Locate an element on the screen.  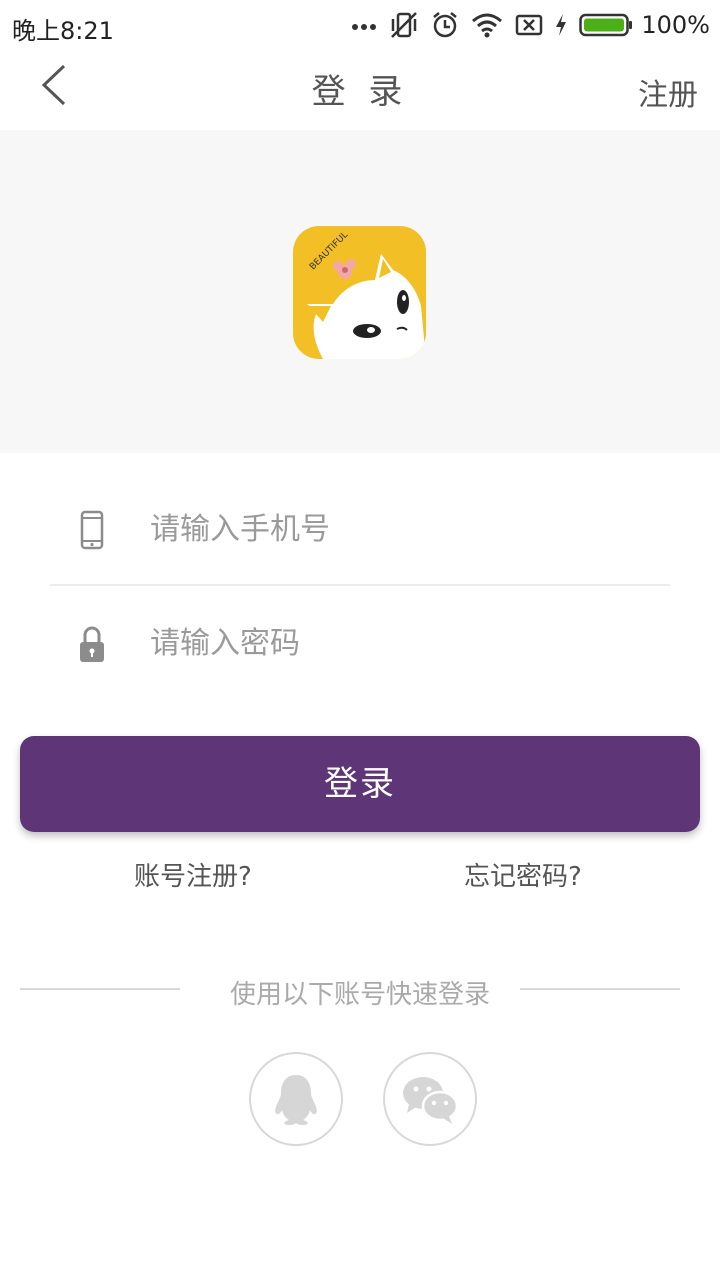
divider-right is located at coordinates (600, 989).